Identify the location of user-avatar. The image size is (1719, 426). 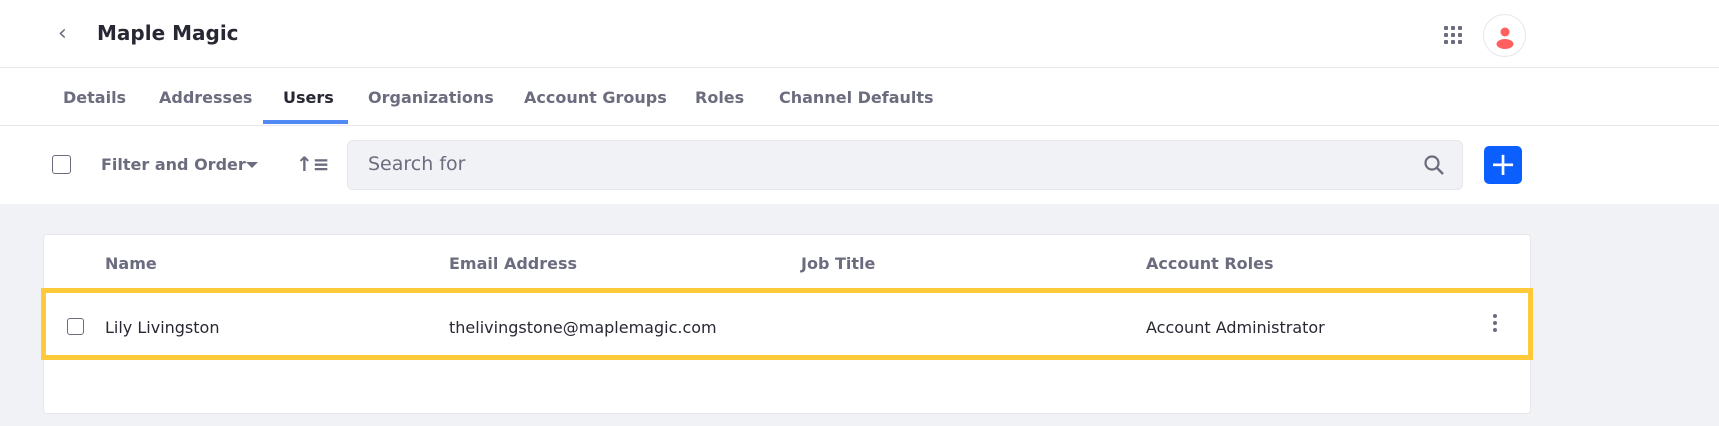
(1504, 35).